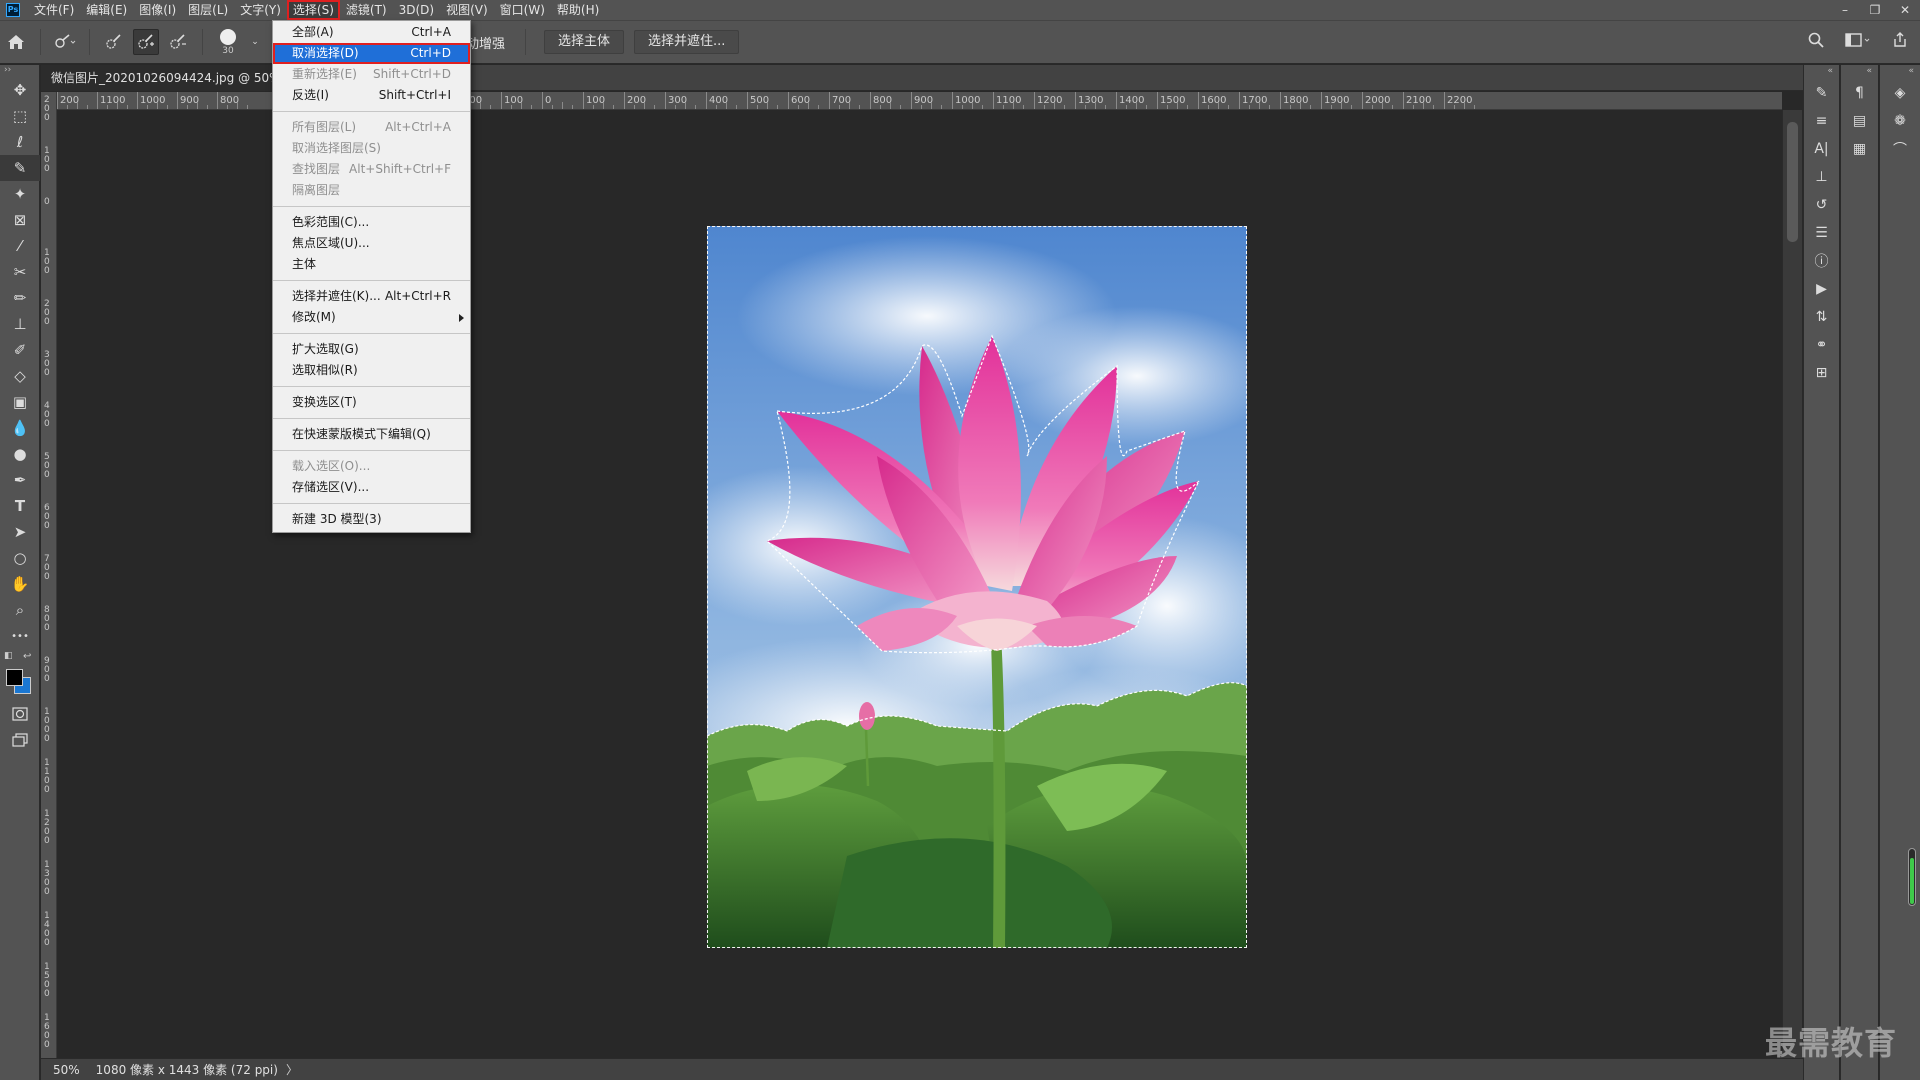 The image size is (1920, 1080). I want to click on vertical-scrollbar, so click(1792, 584).